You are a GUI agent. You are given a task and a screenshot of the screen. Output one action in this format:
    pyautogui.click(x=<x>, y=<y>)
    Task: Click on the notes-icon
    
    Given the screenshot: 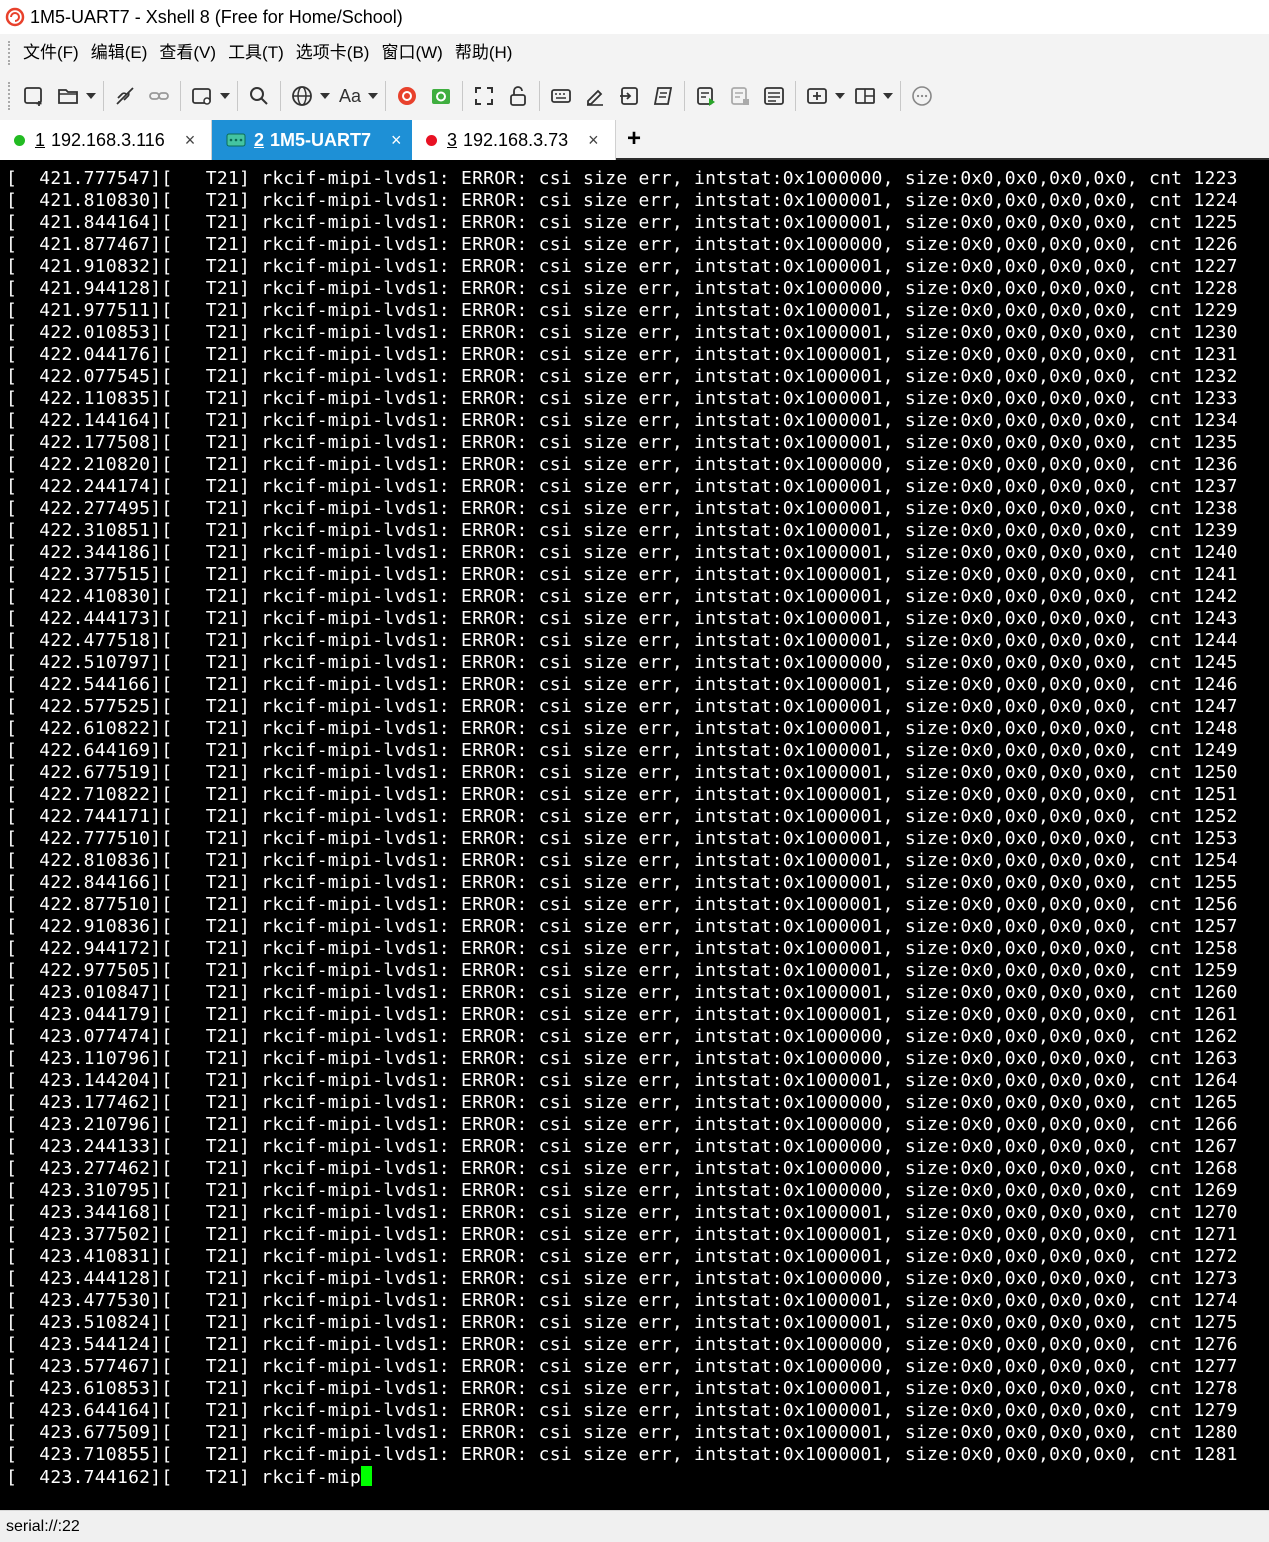 What is the action you would take?
    pyautogui.click(x=774, y=96)
    